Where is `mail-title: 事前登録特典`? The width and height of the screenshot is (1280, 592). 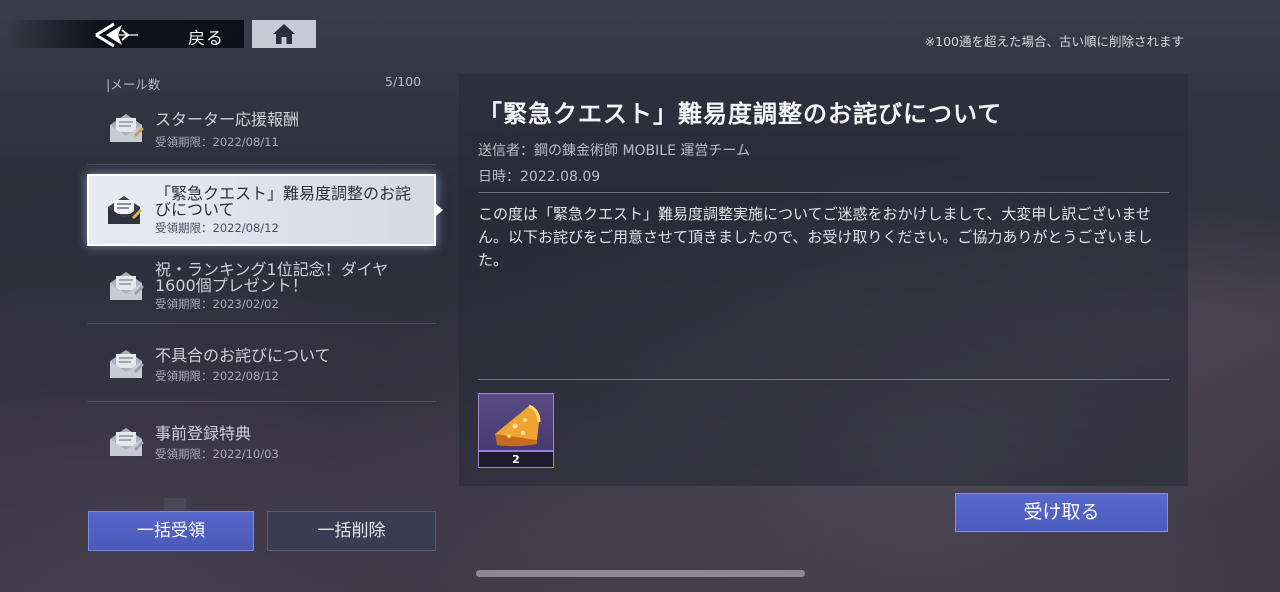
mail-title: 事前登録特典 is located at coordinates (203, 433).